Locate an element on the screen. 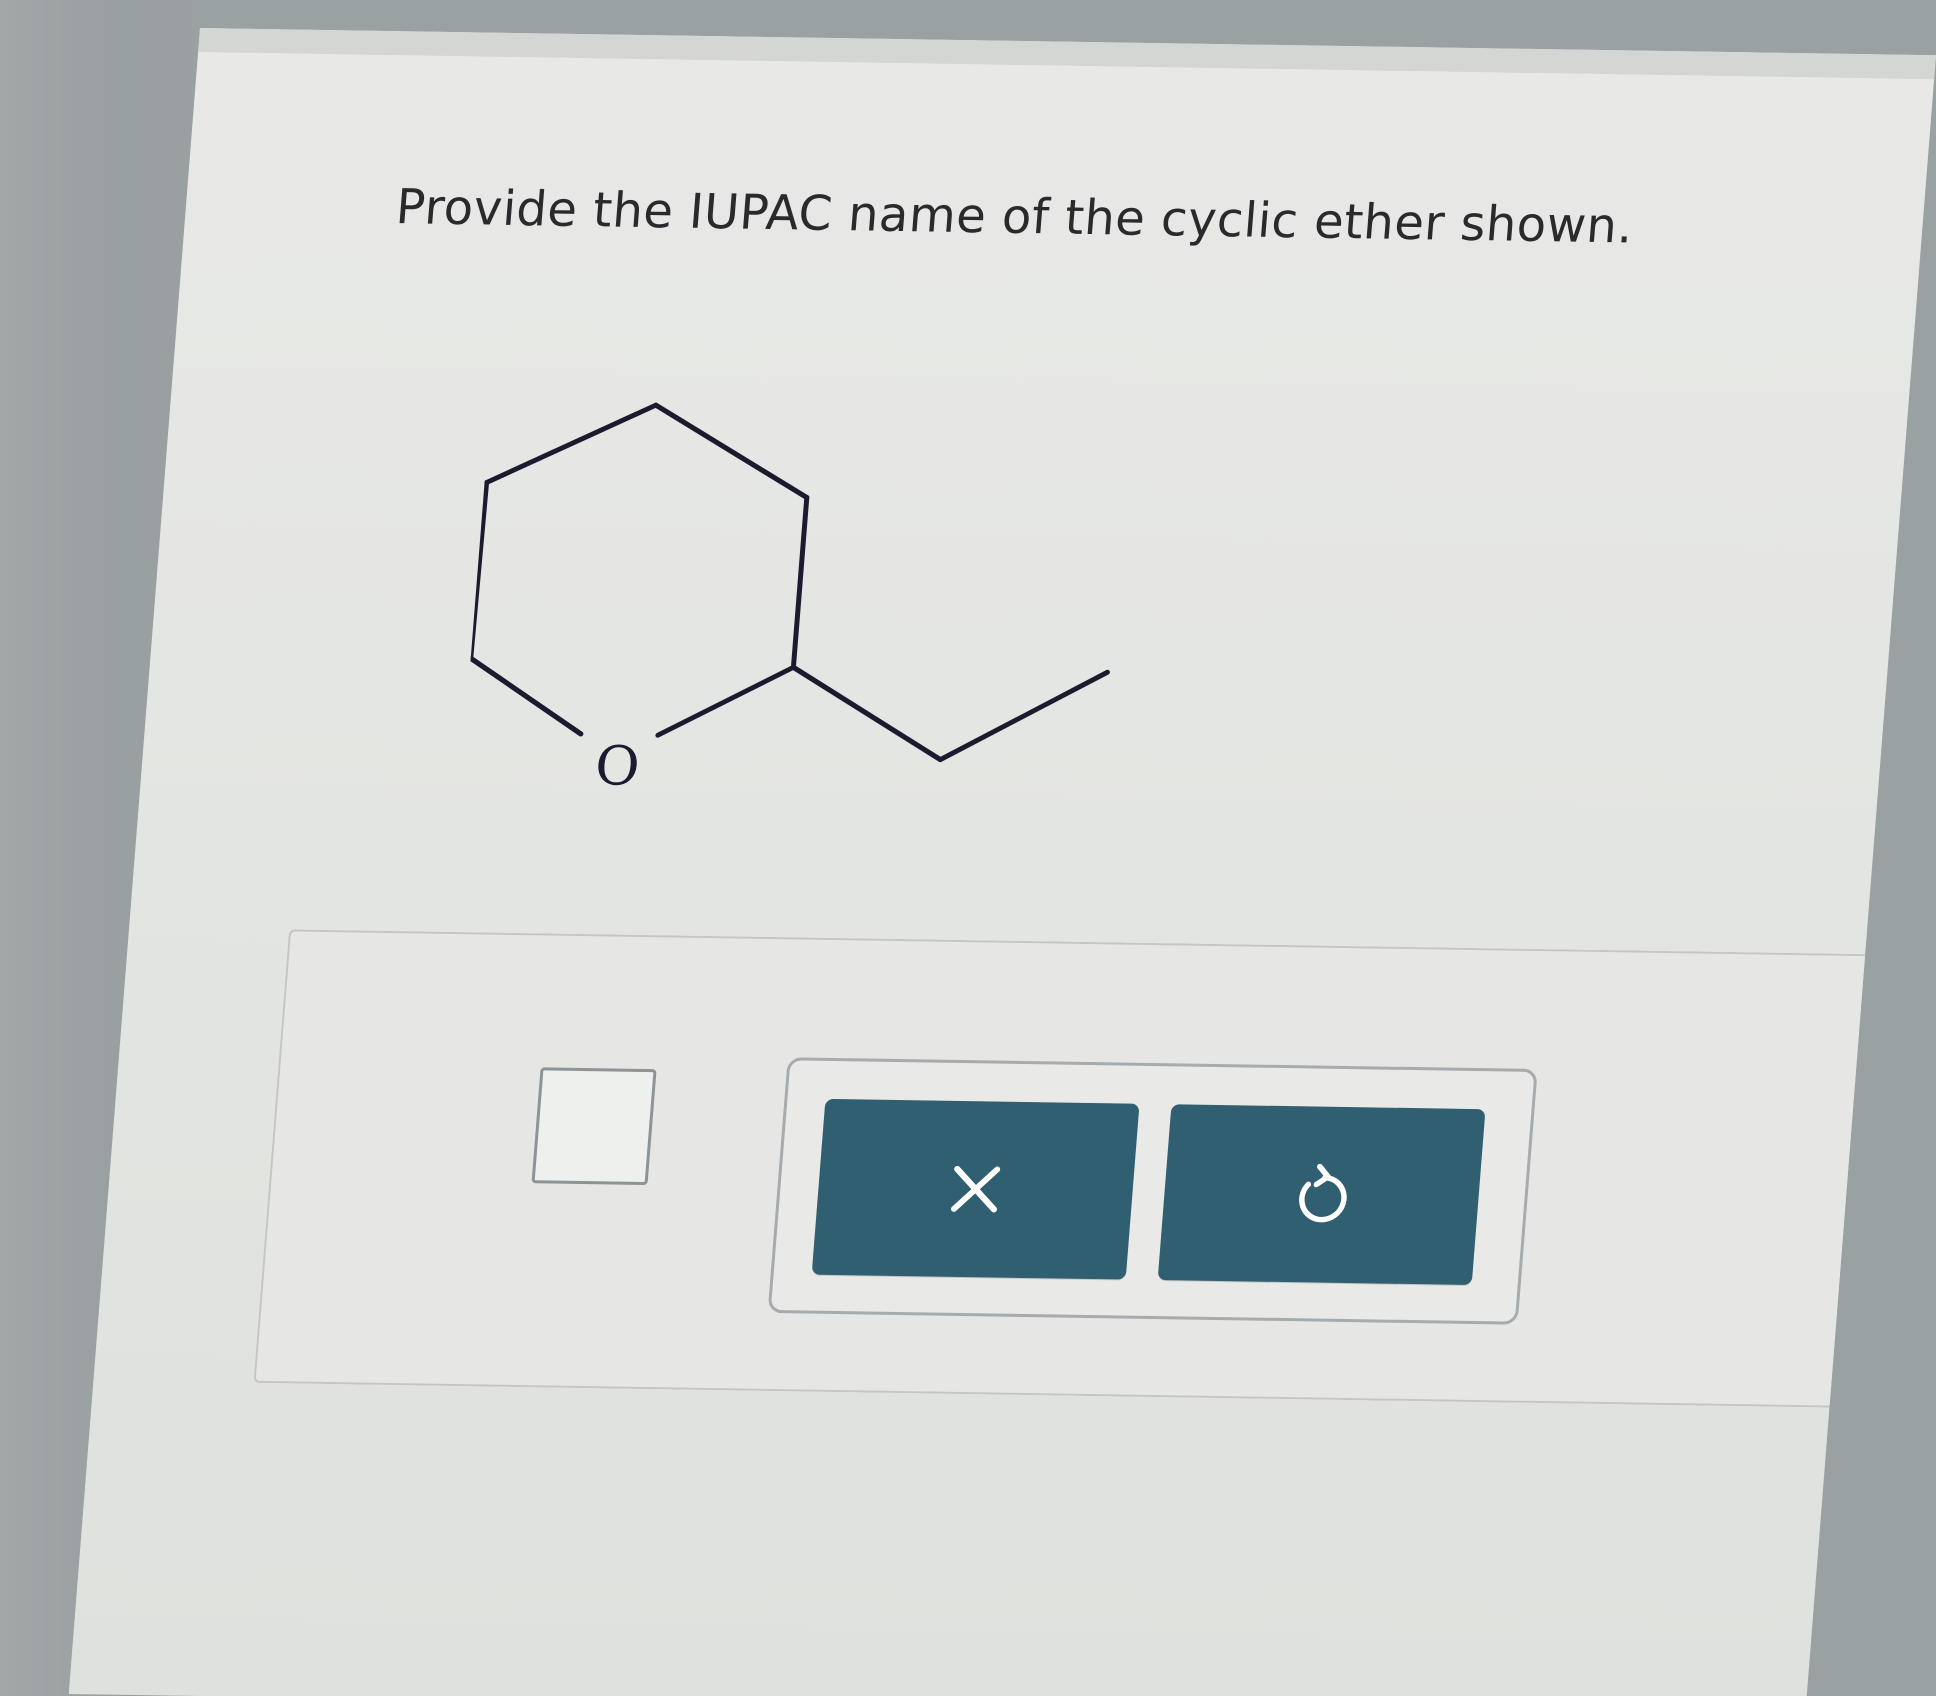 This screenshot has height=1696, width=1936. undo-button is located at coordinates (1321, 1194).